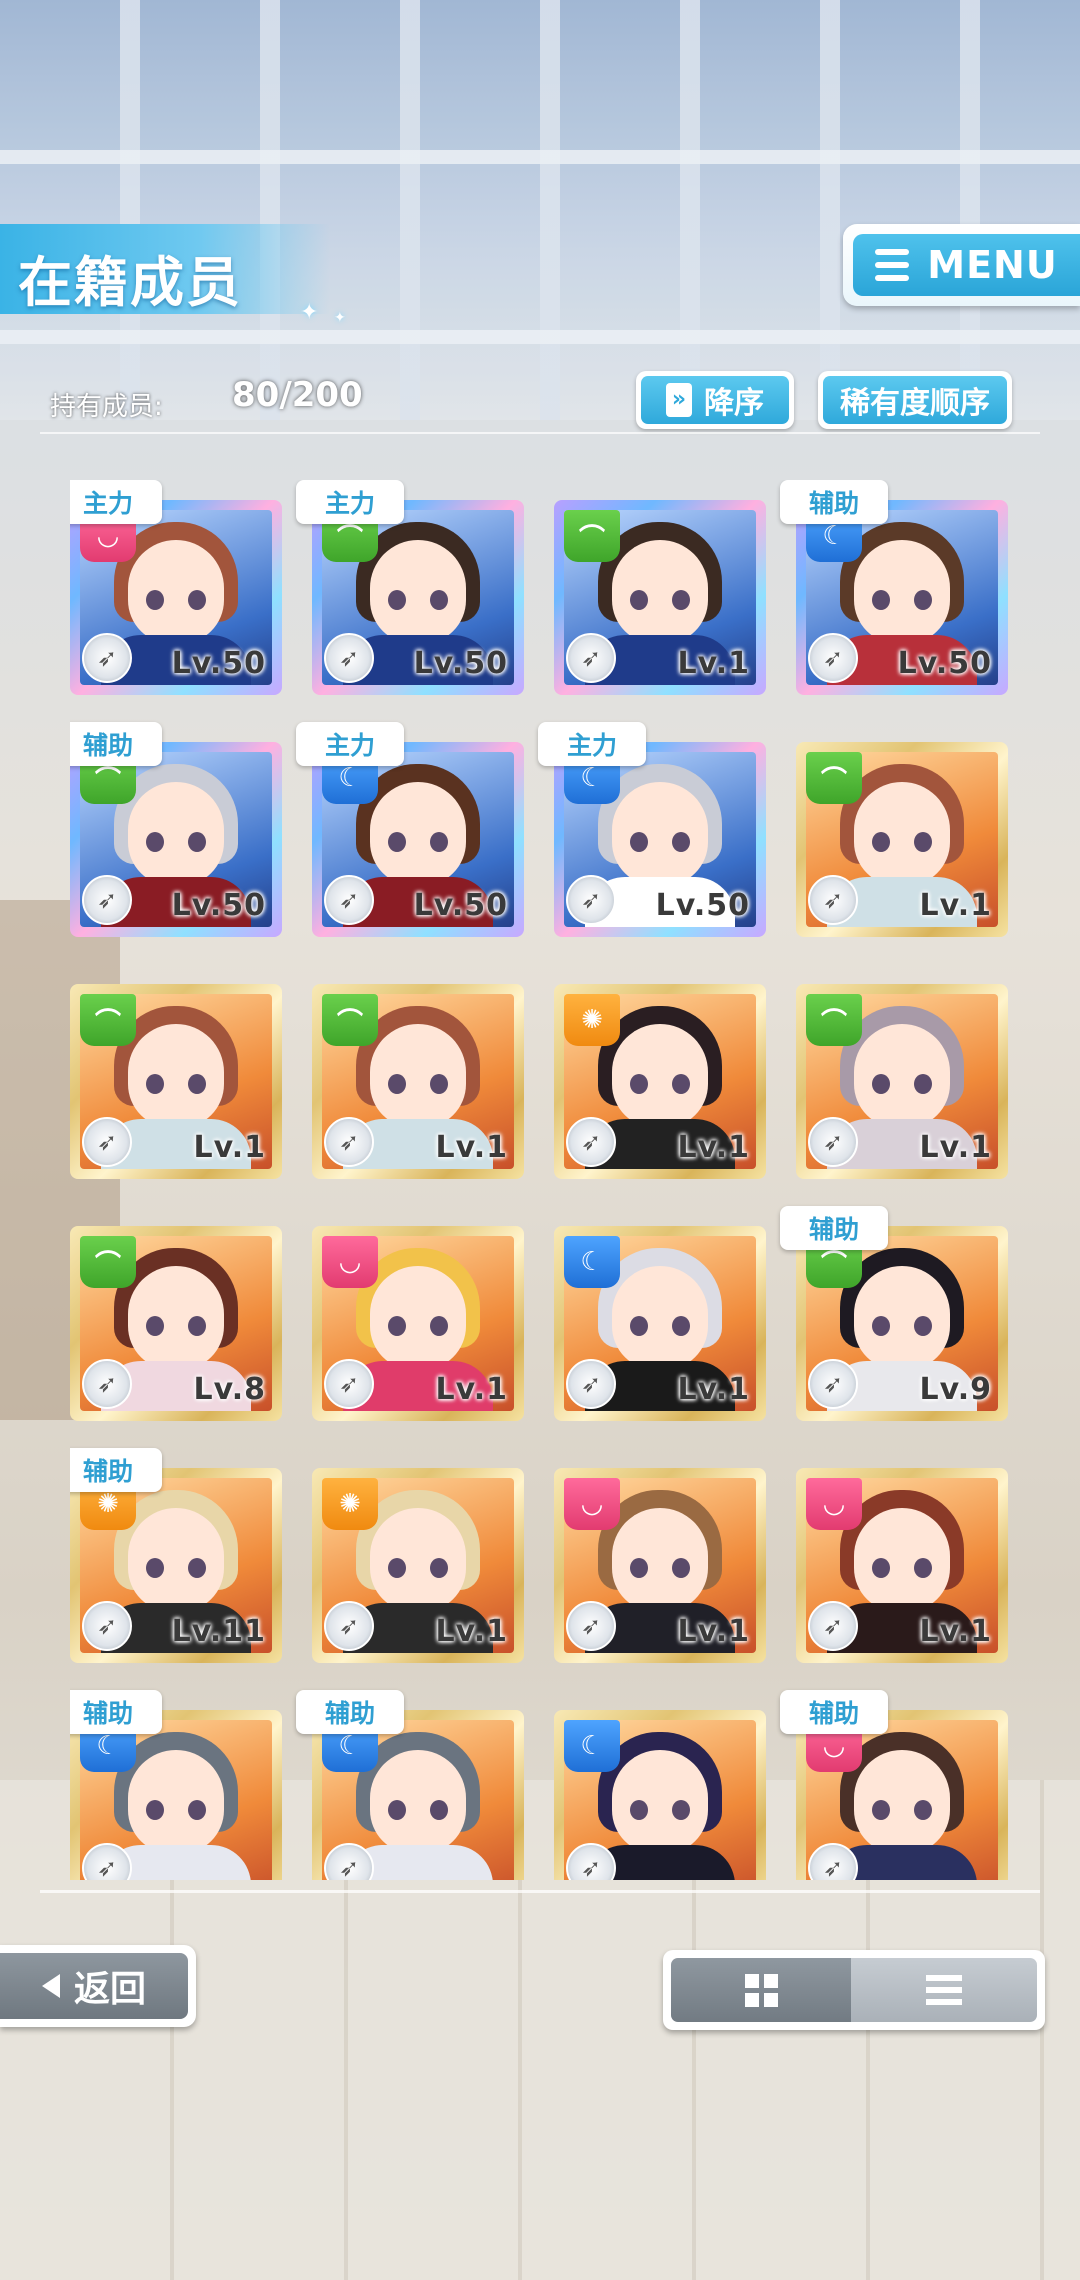  What do you see at coordinates (660, 1795) in the screenshot?
I see `card-frame: ☾ ➶` at bounding box center [660, 1795].